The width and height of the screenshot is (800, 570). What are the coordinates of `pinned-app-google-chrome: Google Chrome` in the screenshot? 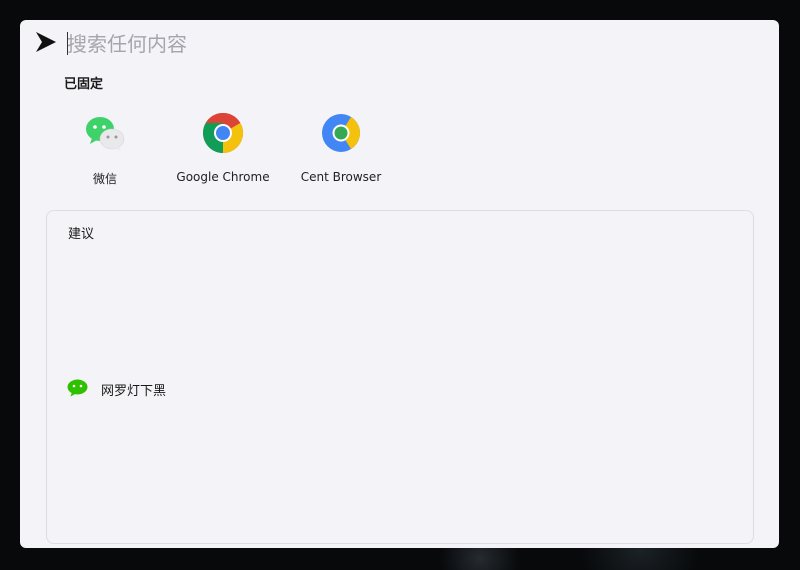 It's located at (223, 152).